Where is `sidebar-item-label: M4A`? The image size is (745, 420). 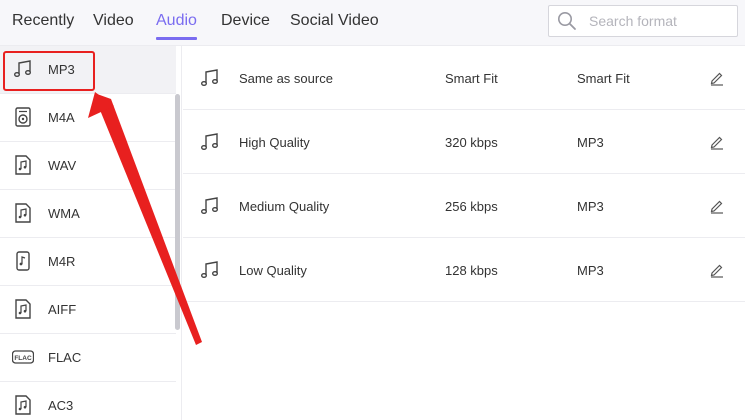
sidebar-item-label: M4A is located at coordinates (61, 117).